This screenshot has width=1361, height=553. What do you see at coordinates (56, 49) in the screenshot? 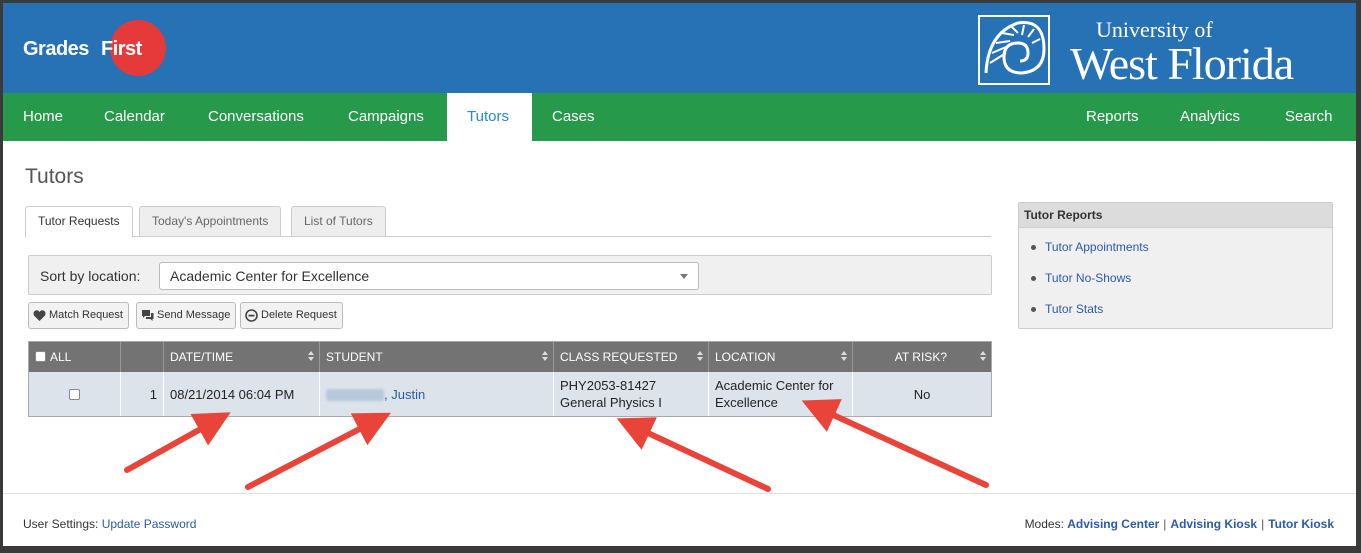
I see `logo-text-grades: Grades` at bounding box center [56, 49].